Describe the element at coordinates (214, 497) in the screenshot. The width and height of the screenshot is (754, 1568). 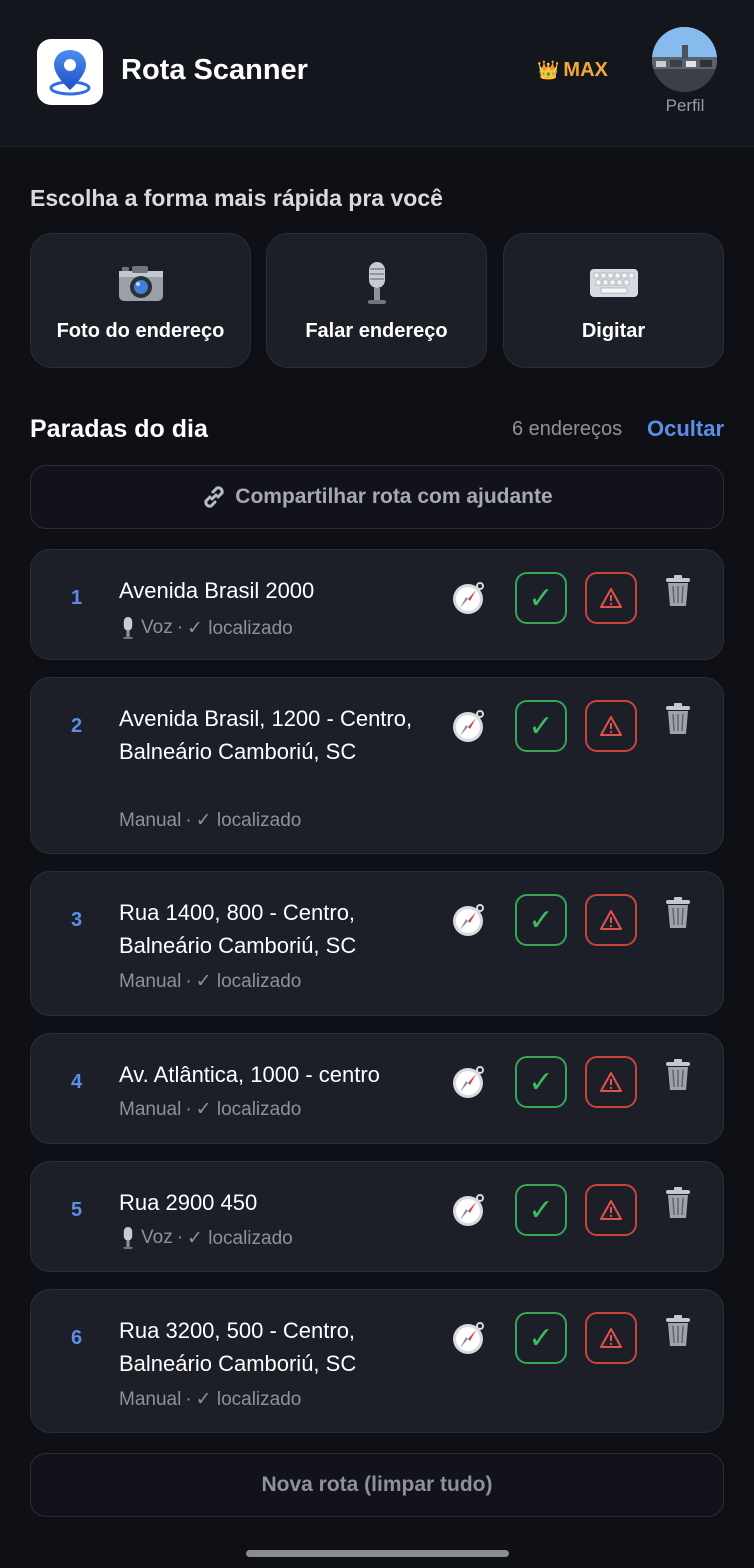
I see `link-icon` at that location.